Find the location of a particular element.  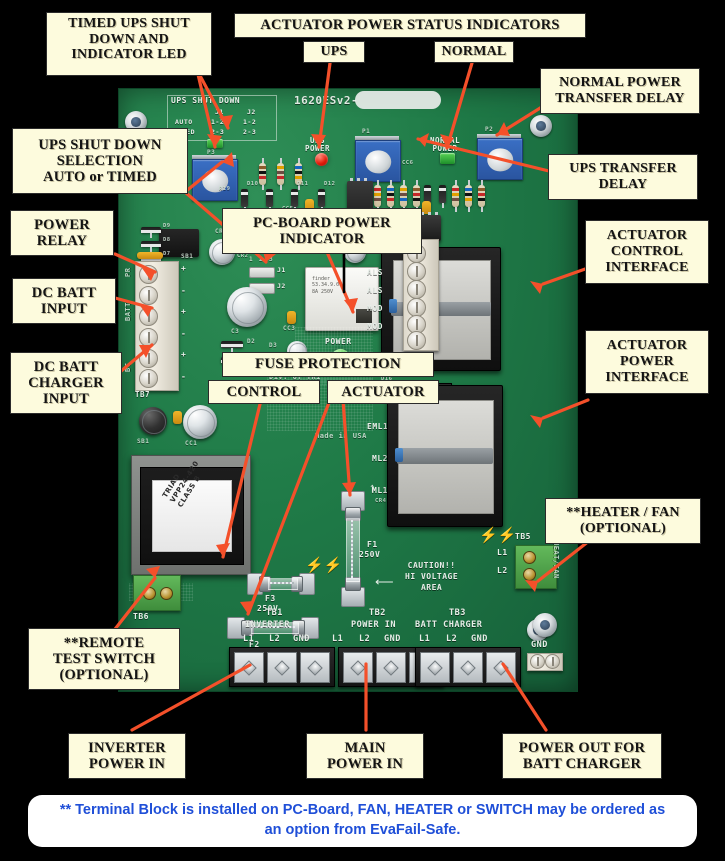

normal-transfer-delay-trimpot-p2 is located at coordinates (500, 159).